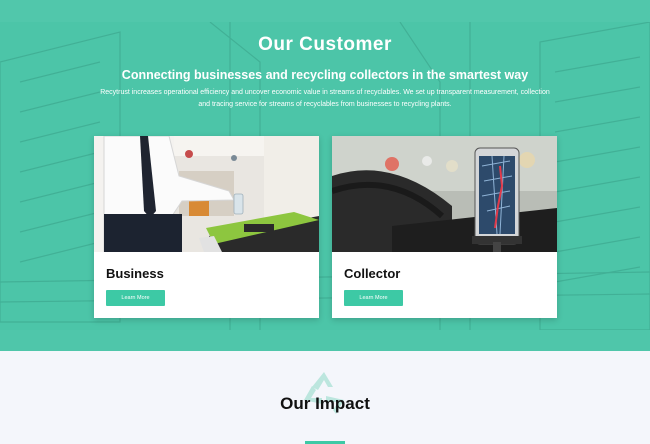 The height and width of the screenshot is (444, 650). Describe the element at coordinates (325, 340) in the screenshot. I see `bottom-band` at that location.